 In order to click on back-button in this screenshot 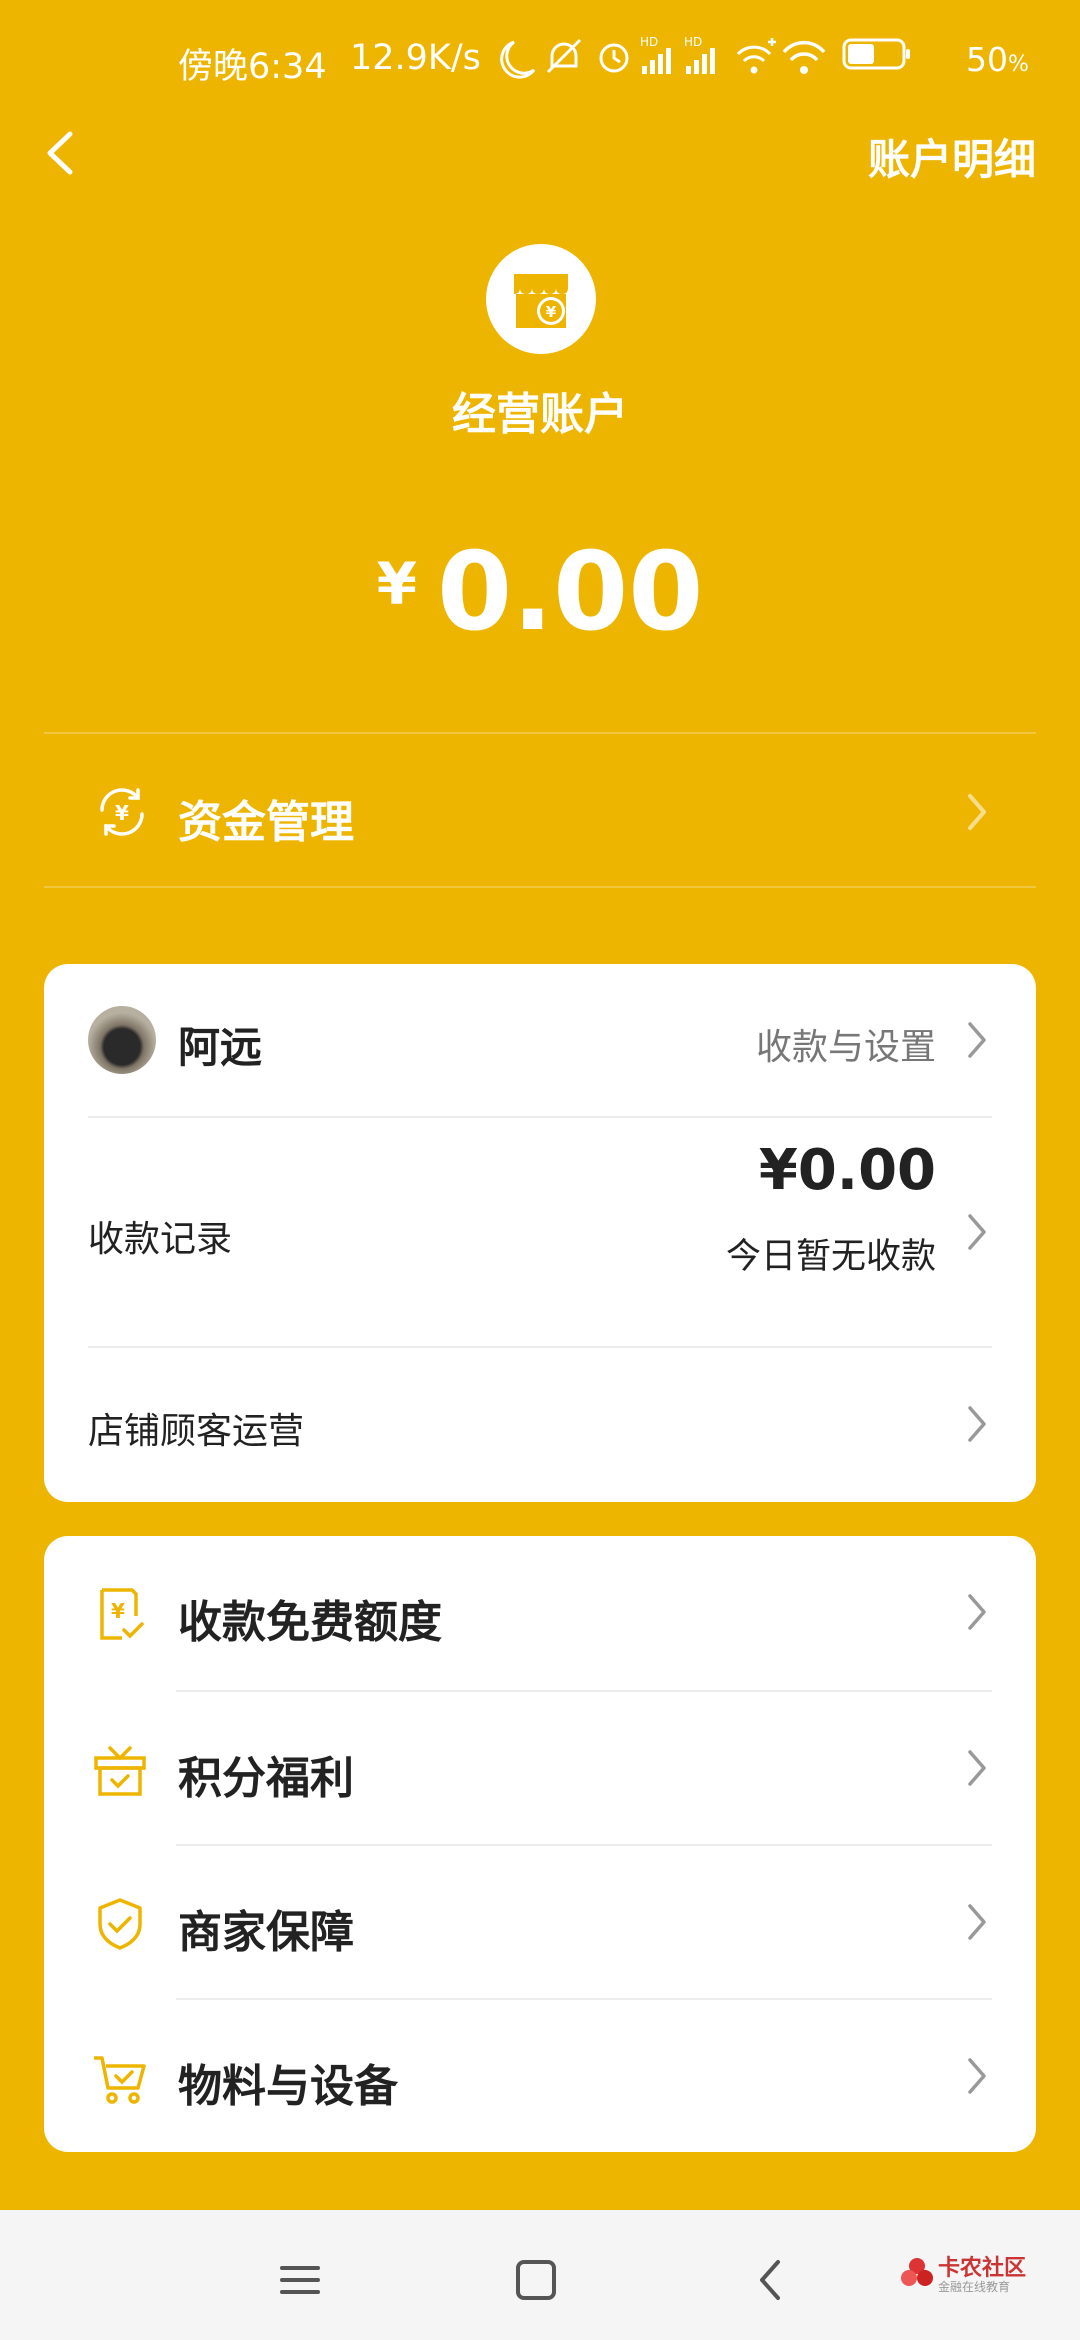, I will do `click(66, 153)`.